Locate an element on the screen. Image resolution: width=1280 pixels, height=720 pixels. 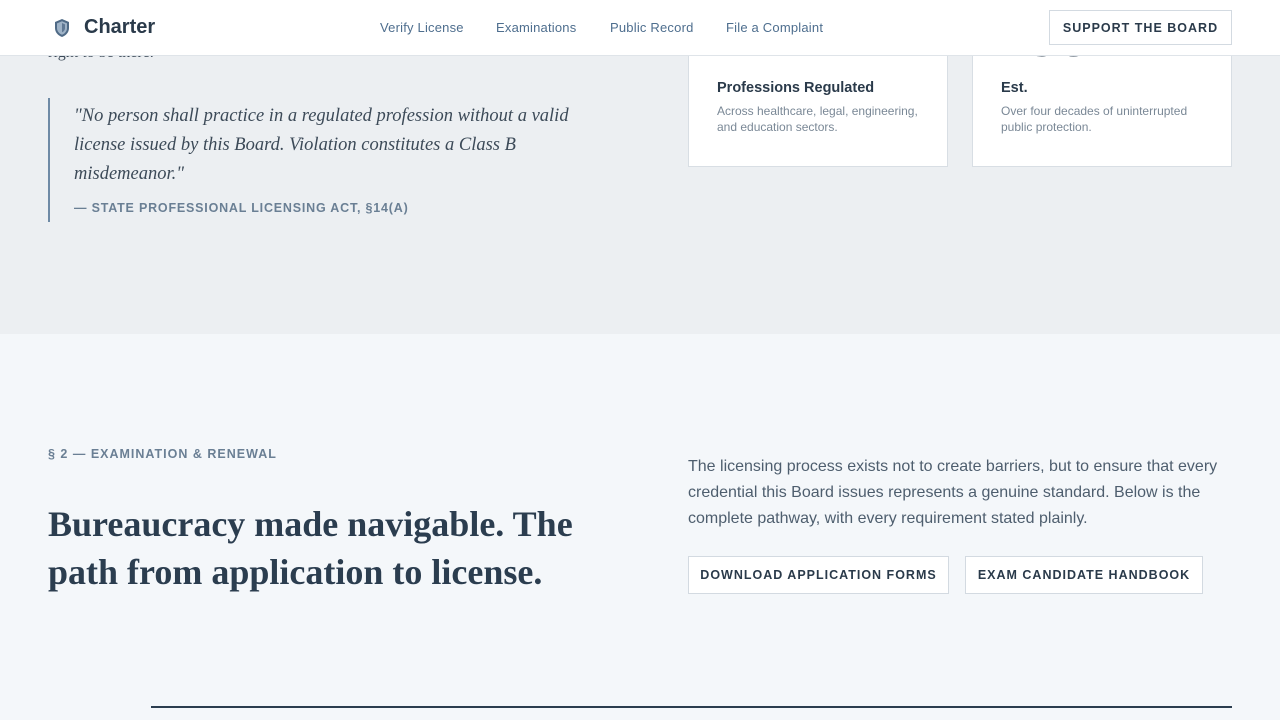
brand-name: Charter is located at coordinates (119, 27).